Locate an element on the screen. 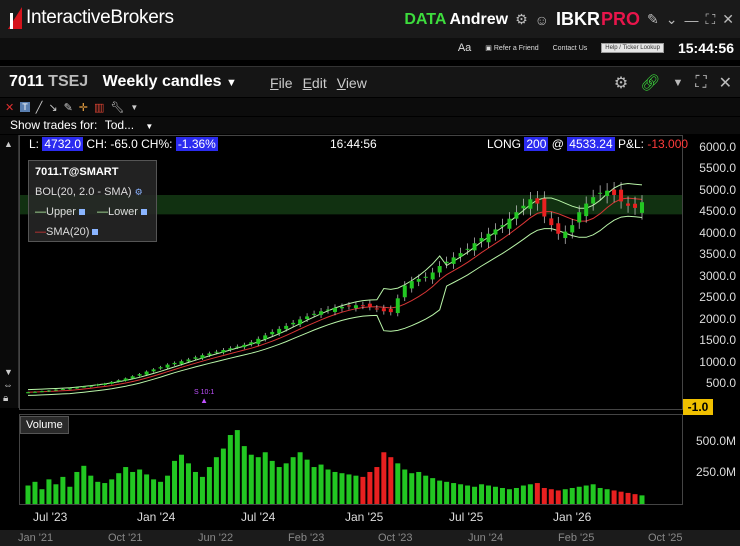 Image resolution: width=740 pixels, height=546 pixels. pin-icon: ✎ is located at coordinates (653, 19).